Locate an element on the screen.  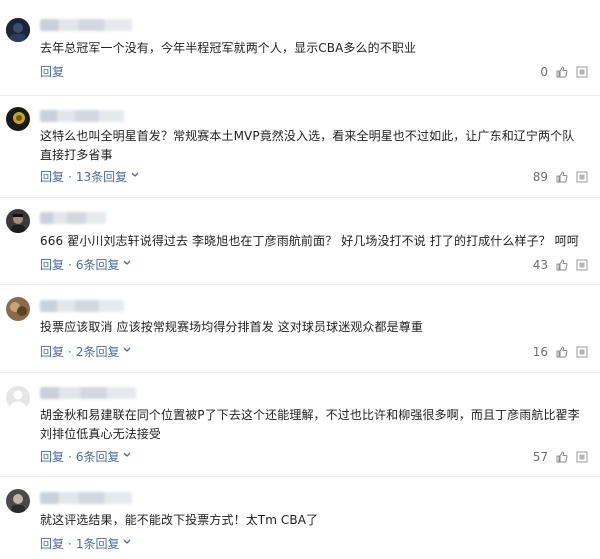
comment-text: 去年总冠军一个没有，今年半程冠军就两个人，显示CBA多么的不职业 is located at coordinates (228, 48).